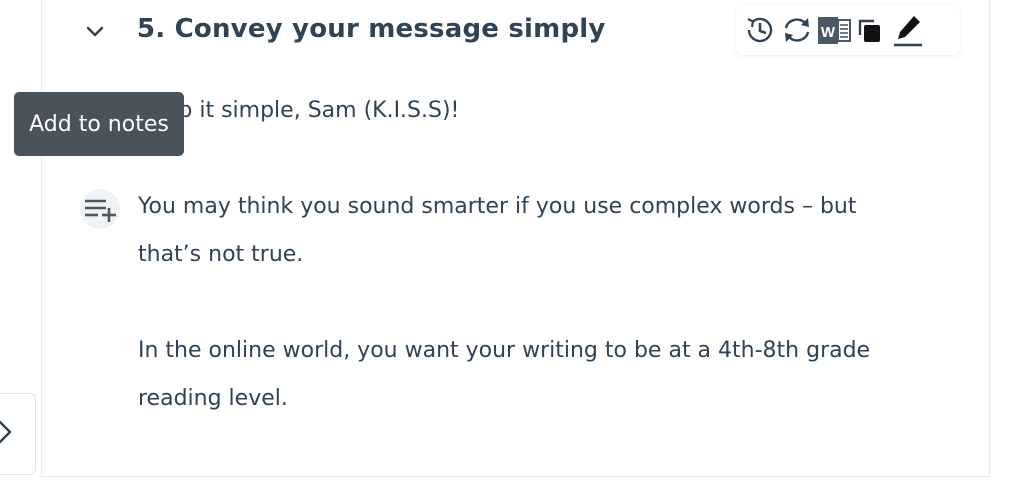 The image size is (1020, 482). Describe the element at coordinates (371, 29) in the screenshot. I see `section-title: 5. Convey your message simply` at that location.